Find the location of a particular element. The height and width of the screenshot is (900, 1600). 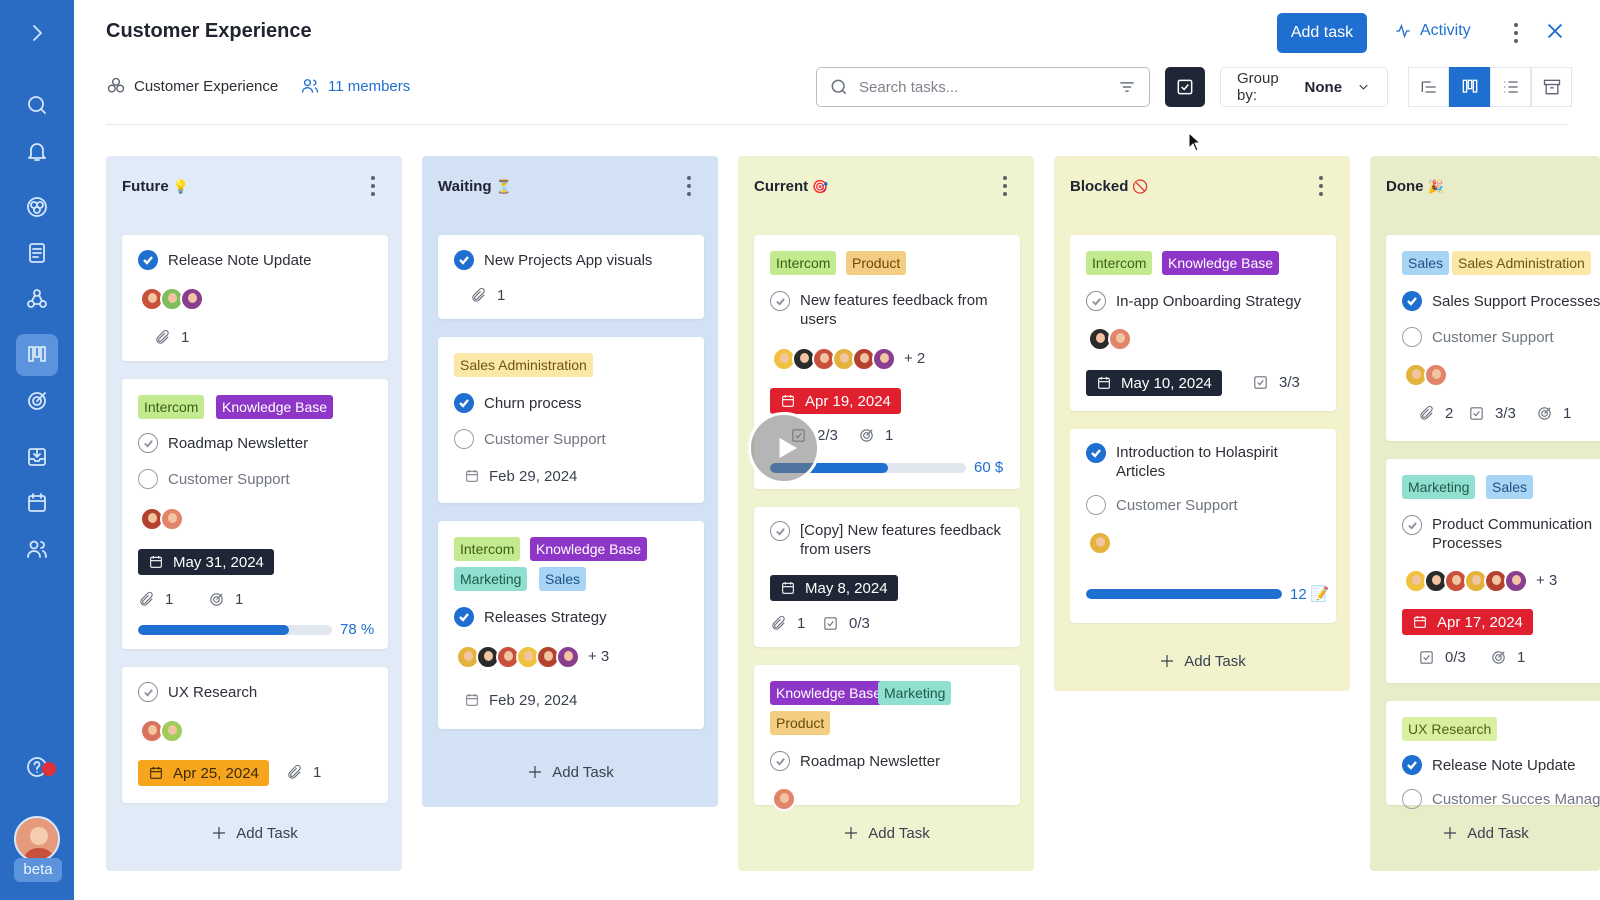

due-date-badge: May 10, 2024 is located at coordinates (1154, 383).